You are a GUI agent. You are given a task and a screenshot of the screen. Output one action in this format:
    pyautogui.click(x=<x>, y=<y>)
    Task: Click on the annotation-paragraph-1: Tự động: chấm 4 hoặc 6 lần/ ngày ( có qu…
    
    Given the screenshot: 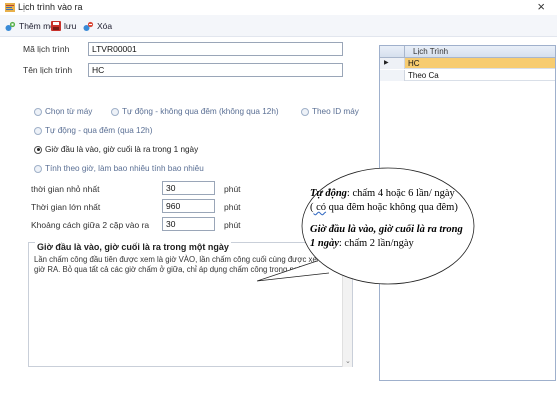 What is the action you would take?
    pyautogui.click(x=390, y=201)
    